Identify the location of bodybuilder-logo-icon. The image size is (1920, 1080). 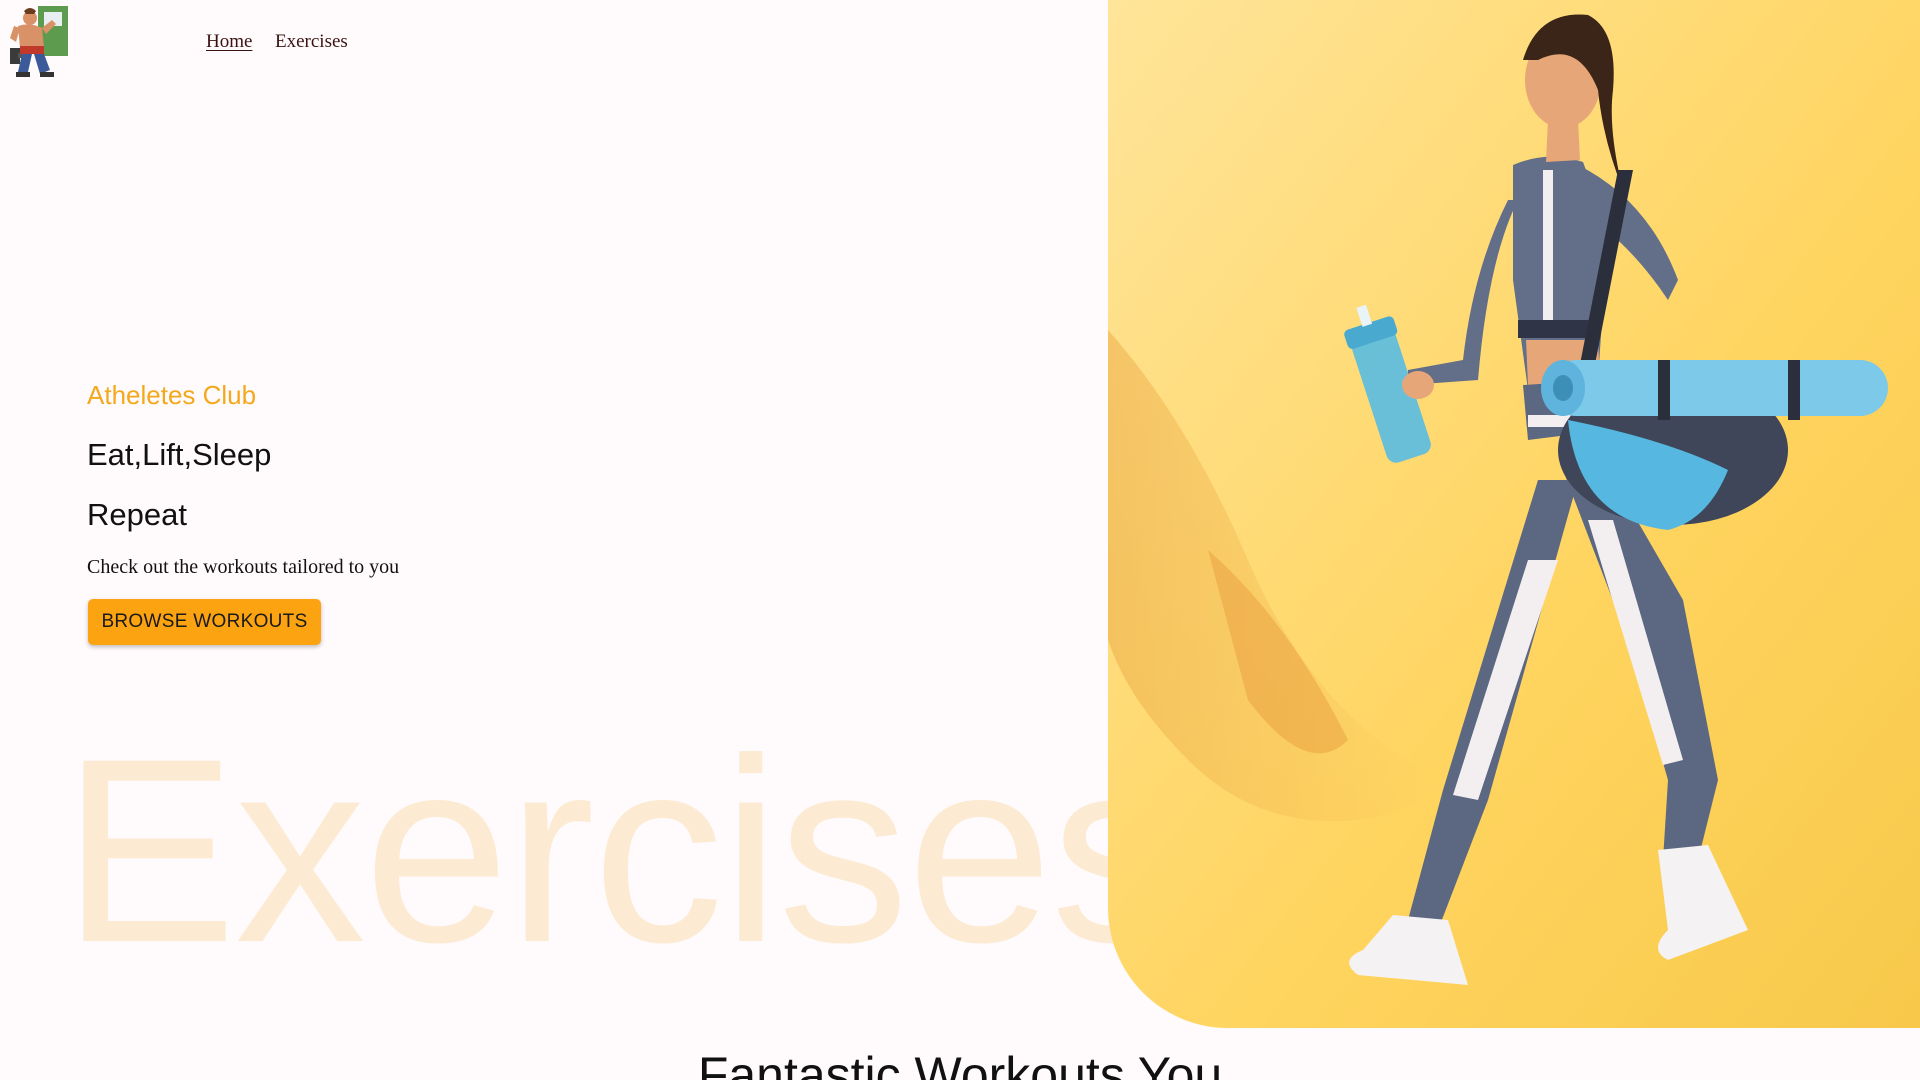
(40, 42).